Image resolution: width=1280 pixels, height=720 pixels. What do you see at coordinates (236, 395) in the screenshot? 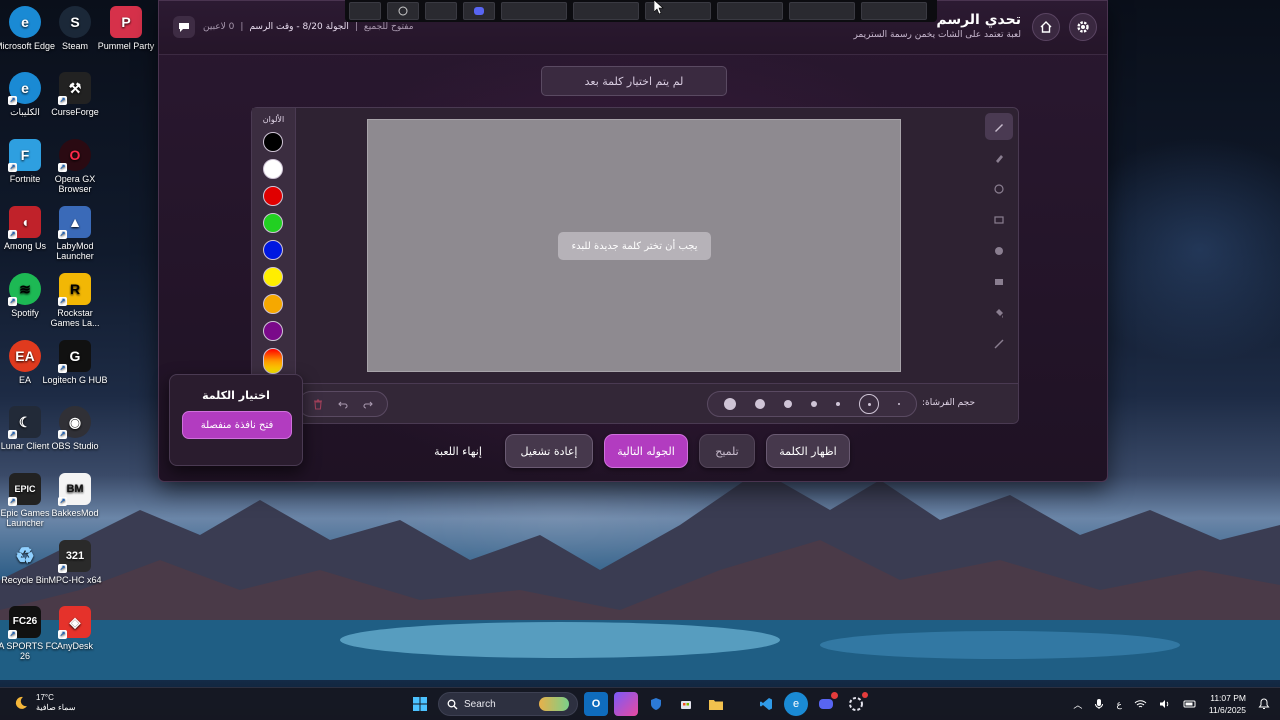
I see `chooser-title: اختيار الكلمة` at bounding box center [236, 395].